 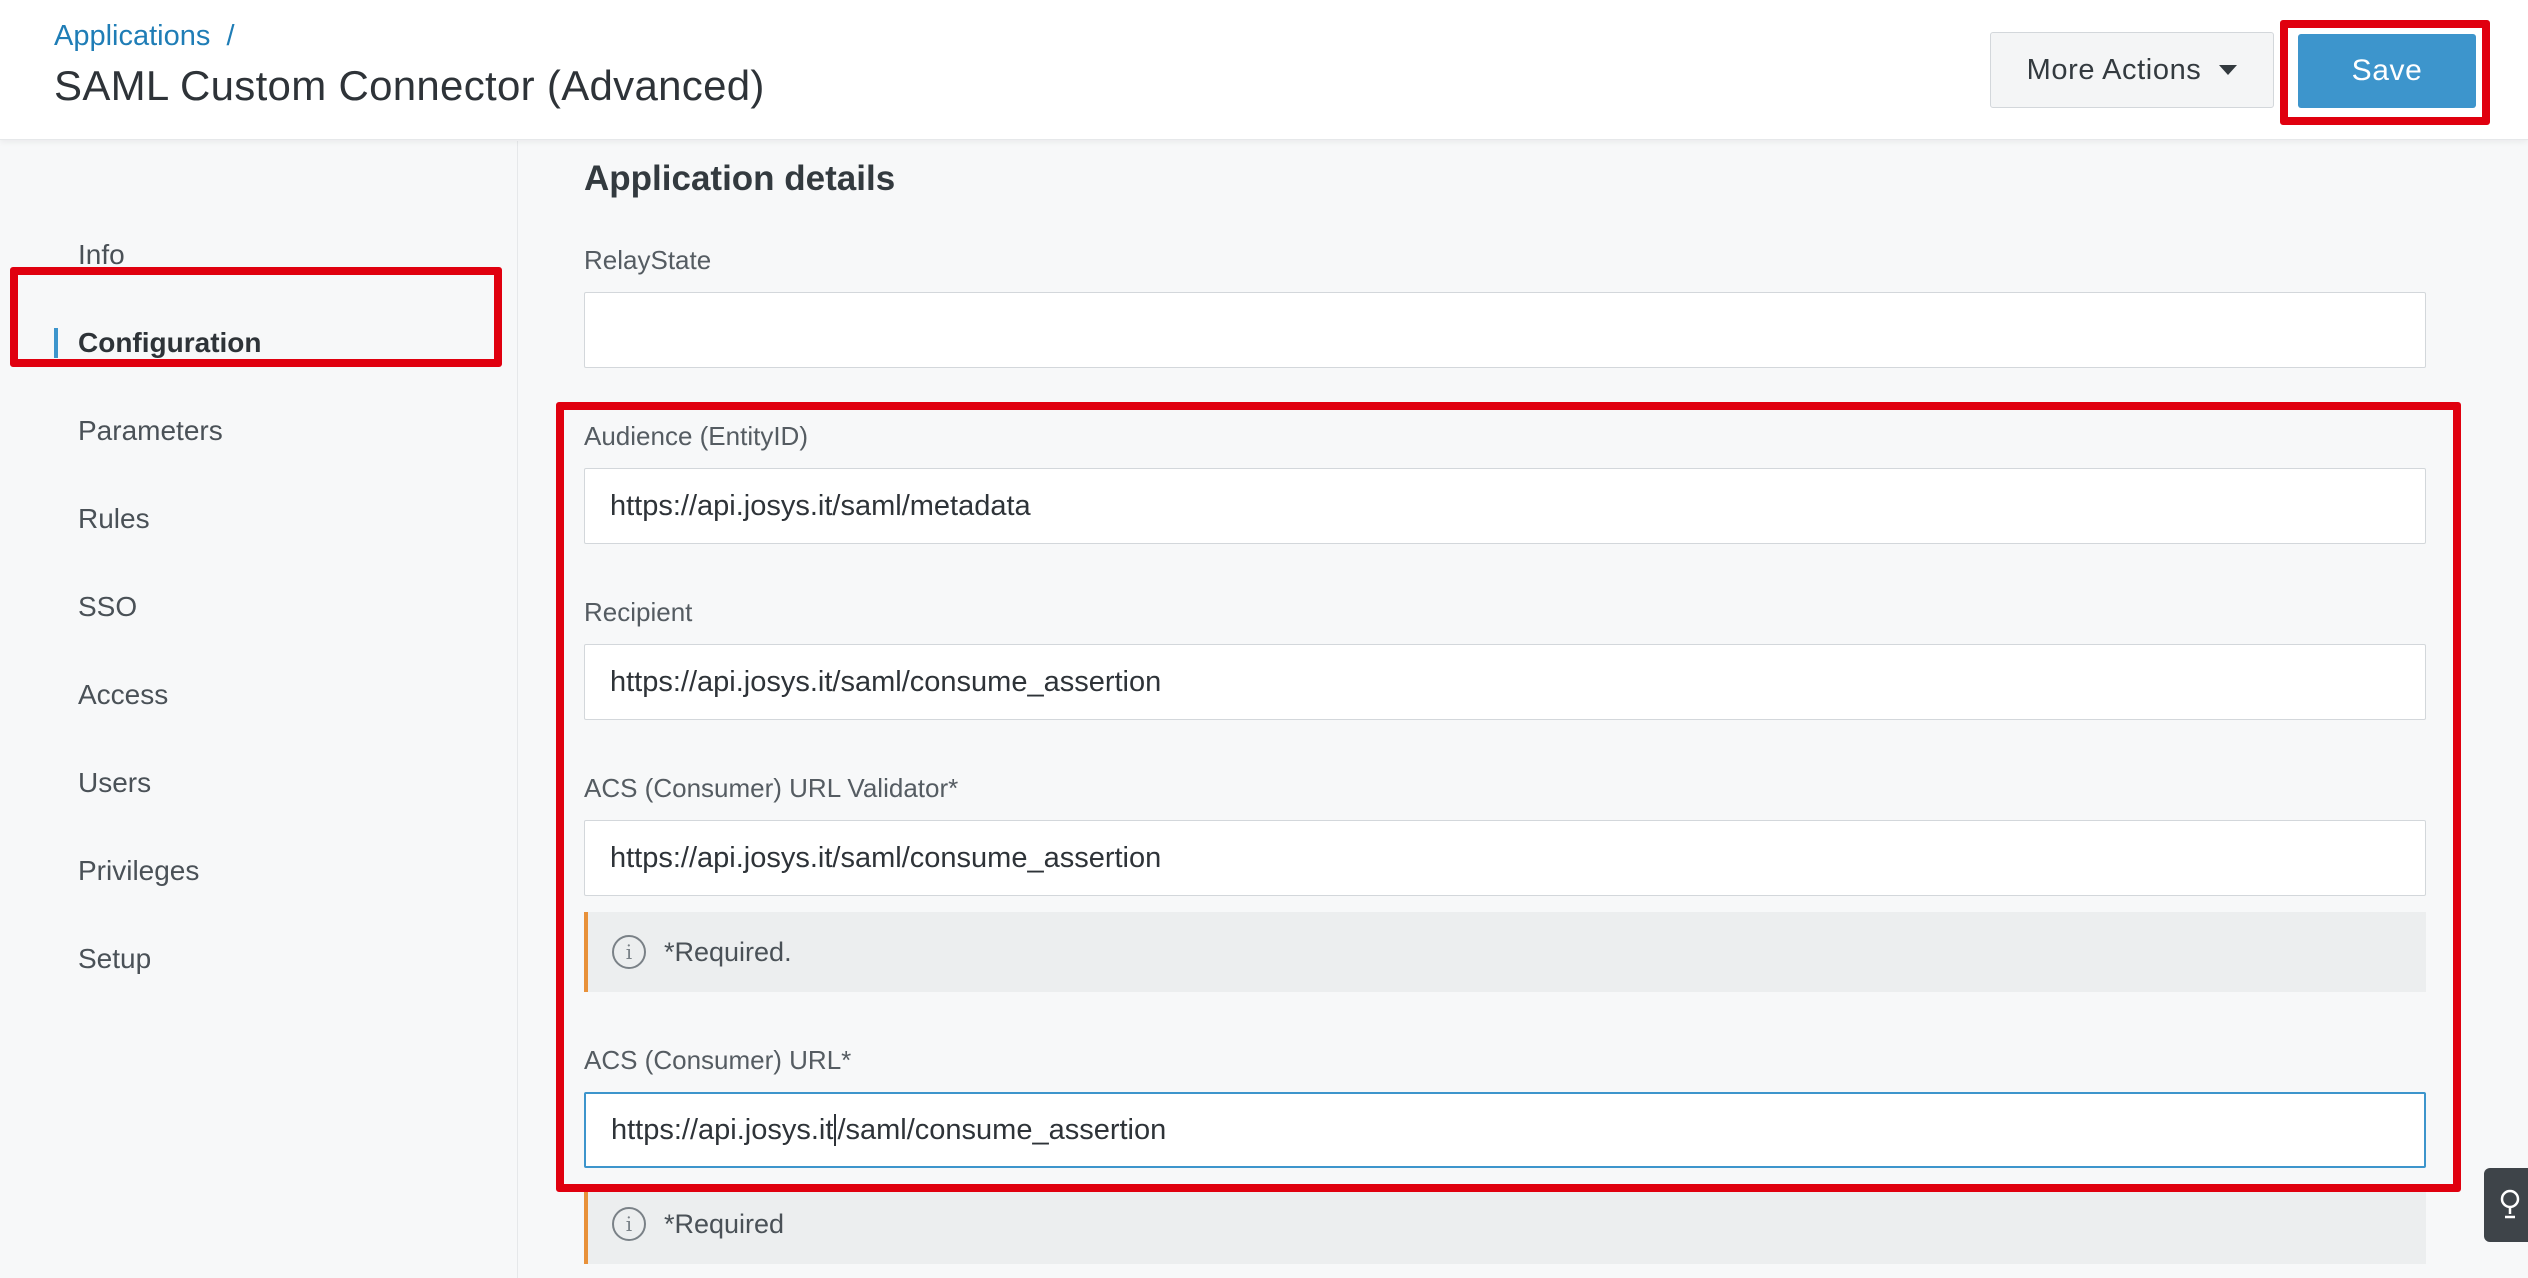 What do you see at coordinates (170, 342) in the screenshot?
I see `sidebar-item-label: Configuration` at bounding box center [170, 342].